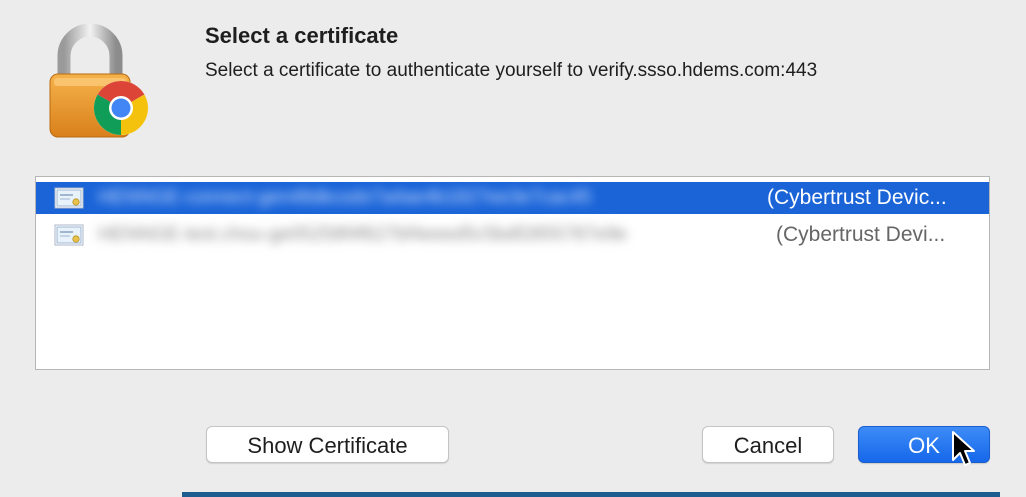  Describe the element at coordinates (924, 444) in the screenshot. I see `ok-button: OK` at that location.